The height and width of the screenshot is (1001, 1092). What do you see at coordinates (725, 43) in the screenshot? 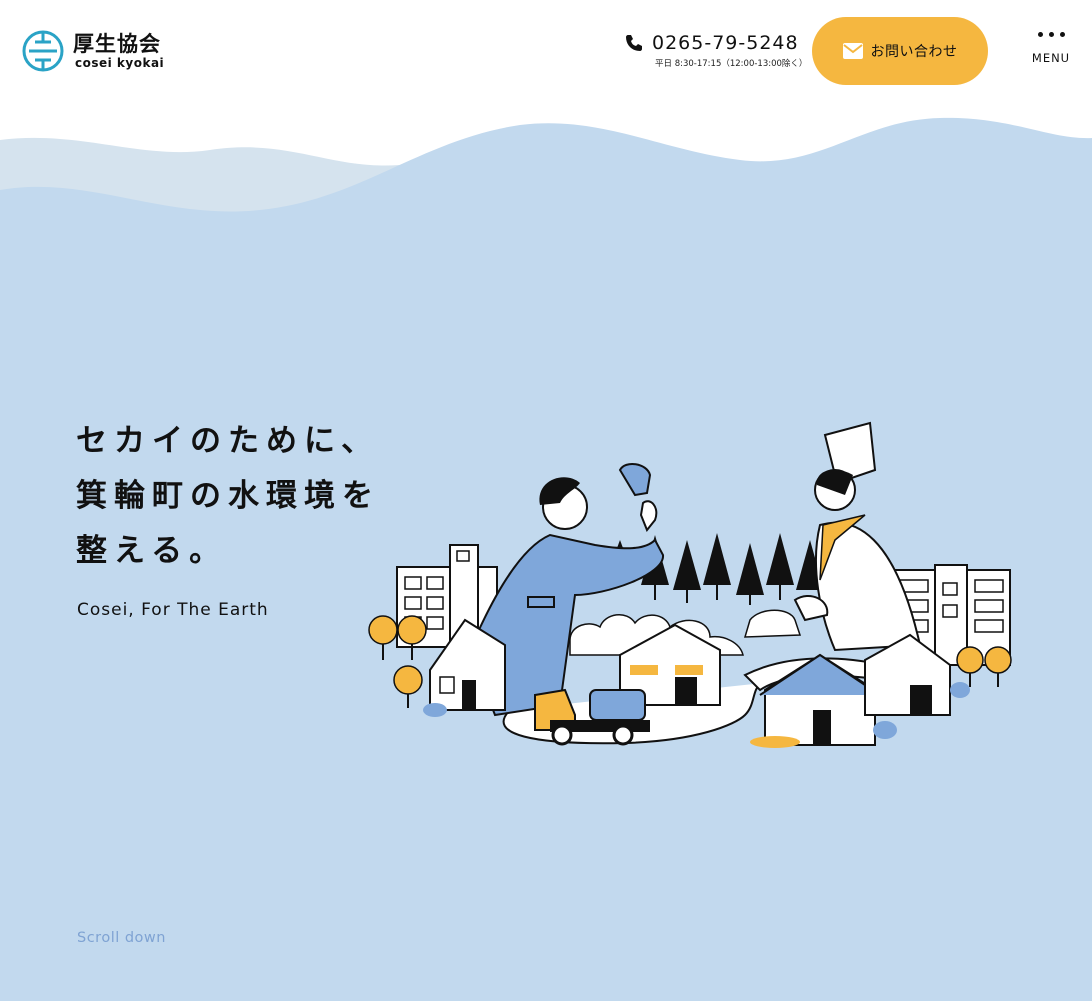
I see `phone-number: 0265-79-5248` at bounding box center [725, 43].